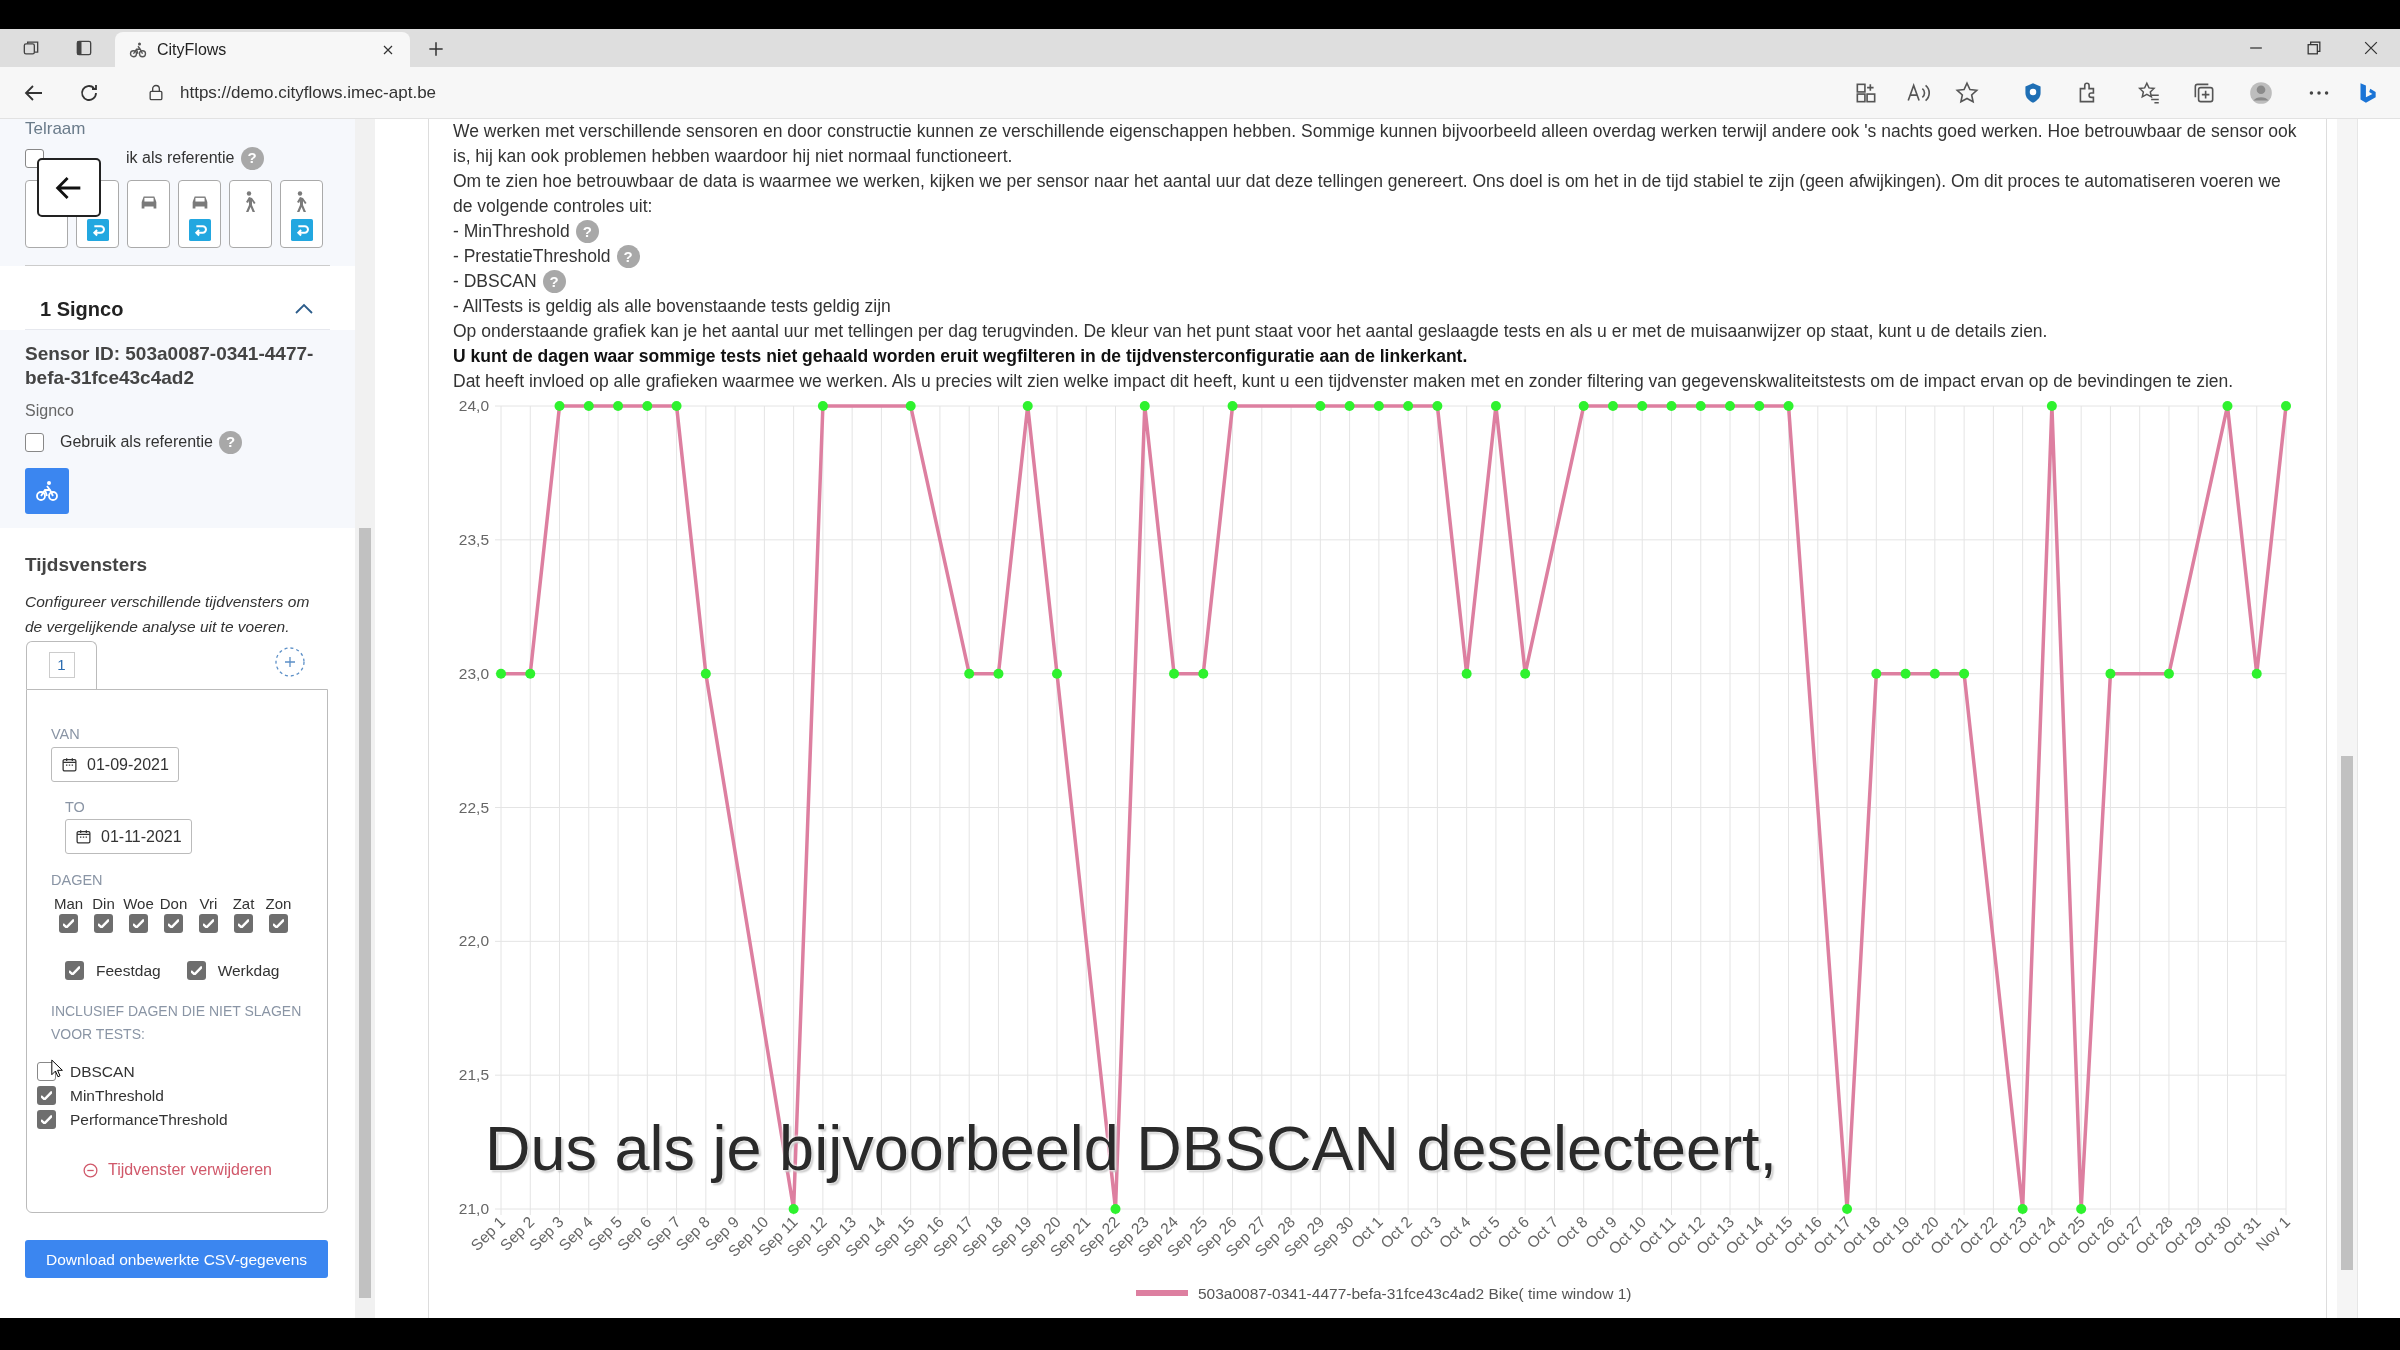  What do you see at coordinates (68, 904) in the screenshot?
I see `day-label: Man` at bounding box center [68, 904].